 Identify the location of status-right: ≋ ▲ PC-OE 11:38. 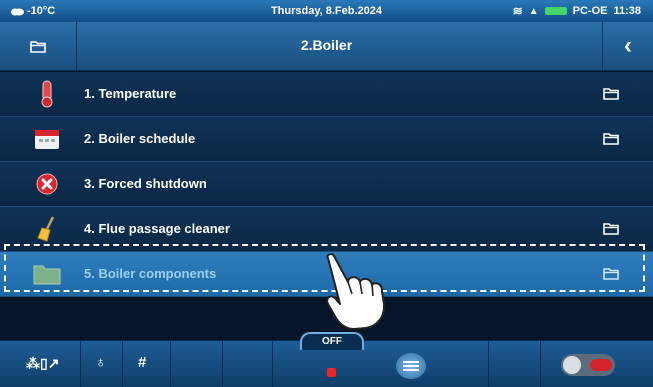
(577, 11).